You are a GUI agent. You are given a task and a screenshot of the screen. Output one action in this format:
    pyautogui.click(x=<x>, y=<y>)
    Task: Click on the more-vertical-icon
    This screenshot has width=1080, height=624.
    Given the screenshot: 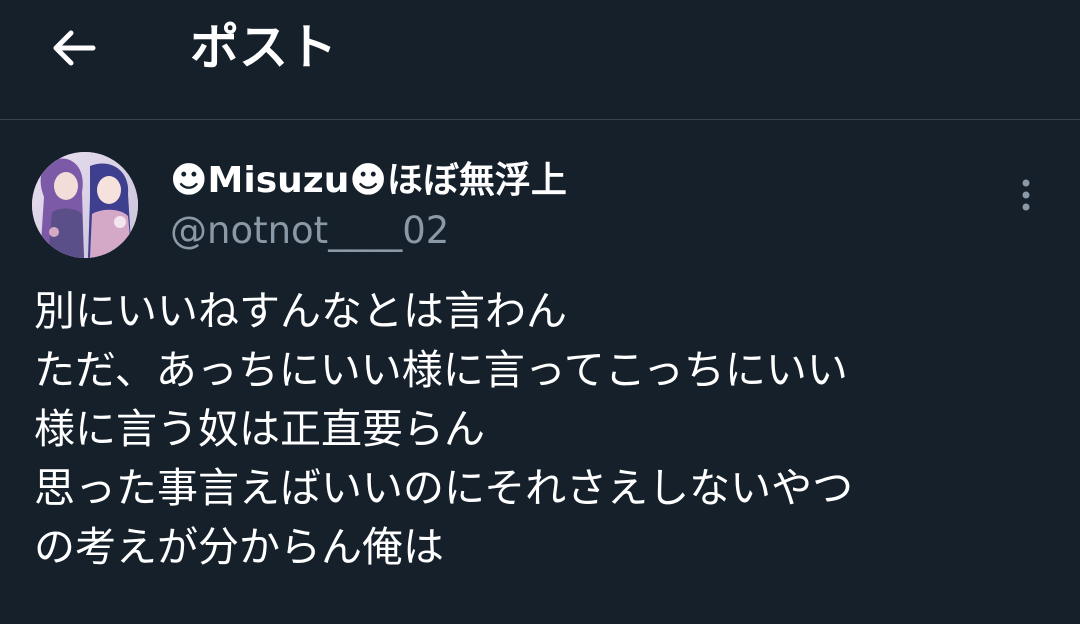 What is the action you would take?
    pyautogui.click(x=1026, y=195)
    